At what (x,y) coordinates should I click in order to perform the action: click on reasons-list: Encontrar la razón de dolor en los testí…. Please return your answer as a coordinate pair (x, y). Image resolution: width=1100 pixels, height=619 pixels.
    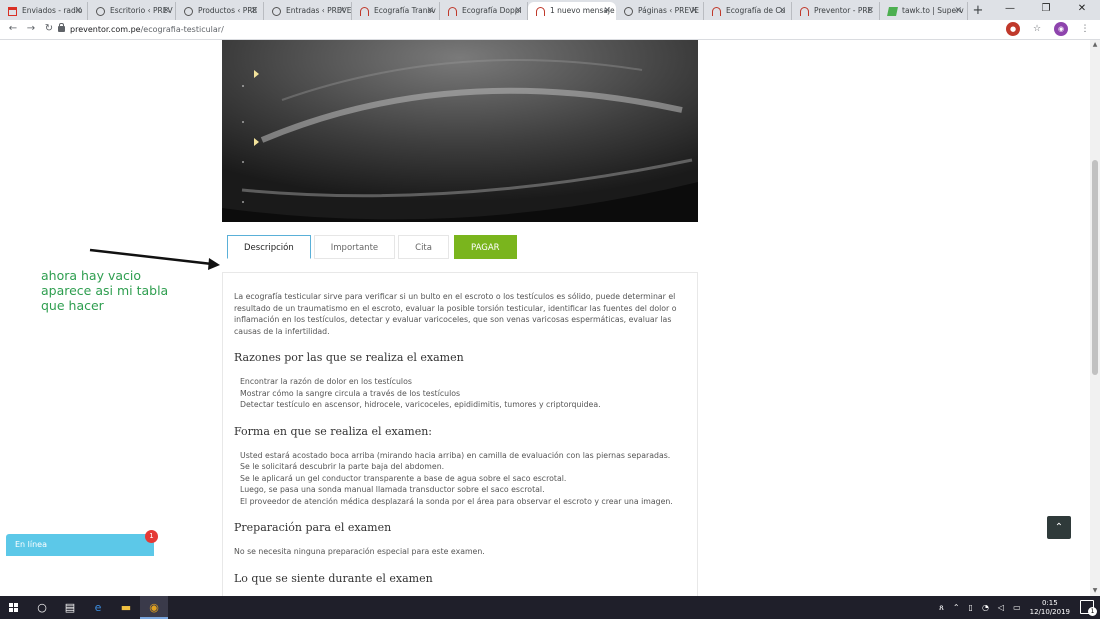
    Looking at the image, I should click on (460, 393).